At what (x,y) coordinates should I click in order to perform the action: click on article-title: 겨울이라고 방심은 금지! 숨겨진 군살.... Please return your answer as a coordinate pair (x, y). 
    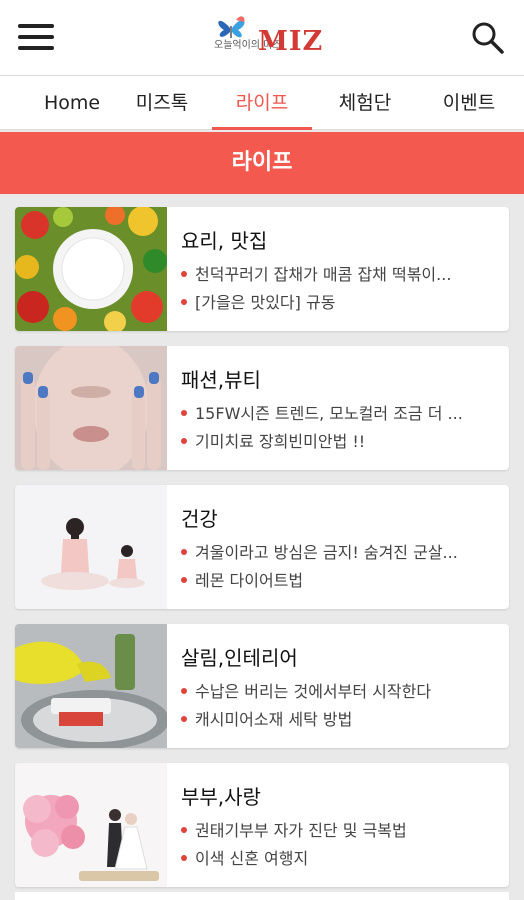
    Looking at the image, I should click on (326, 552).